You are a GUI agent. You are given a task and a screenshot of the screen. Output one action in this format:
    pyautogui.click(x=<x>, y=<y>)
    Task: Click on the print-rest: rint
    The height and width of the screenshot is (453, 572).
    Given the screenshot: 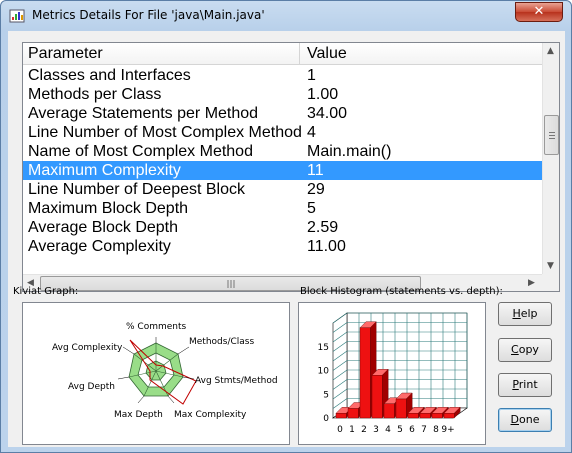 What is the action you would take?
    pyautogui.click(x=528, y=384)
    